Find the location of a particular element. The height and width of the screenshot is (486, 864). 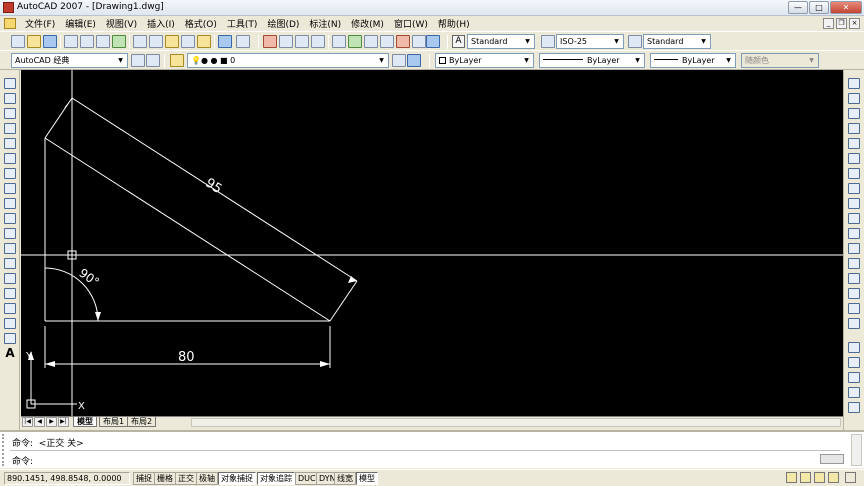

menu-tools: 工具(T) is located at coordinates (242, 23).